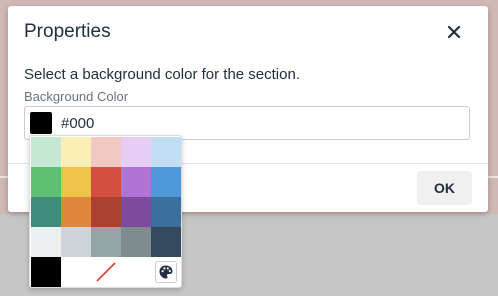  Describe the element at coordinates (76, 96) in the screenshot. I see `background-color-label: Background Color` at that location.